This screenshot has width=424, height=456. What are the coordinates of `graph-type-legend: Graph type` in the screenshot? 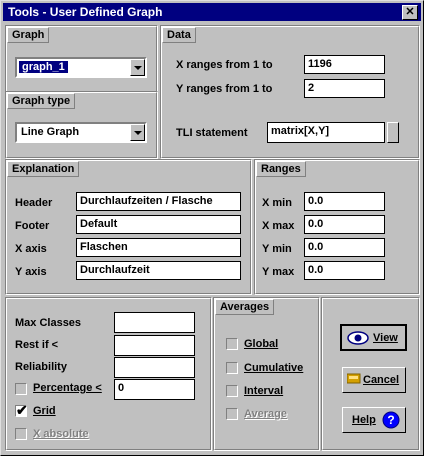 It's located at (41, 101).